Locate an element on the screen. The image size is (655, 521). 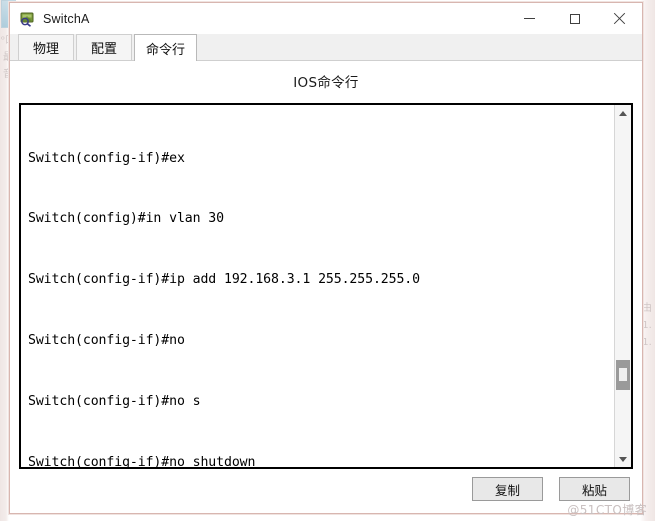
tab-cli-label: 命令行 is located at coordinates (166, 50).